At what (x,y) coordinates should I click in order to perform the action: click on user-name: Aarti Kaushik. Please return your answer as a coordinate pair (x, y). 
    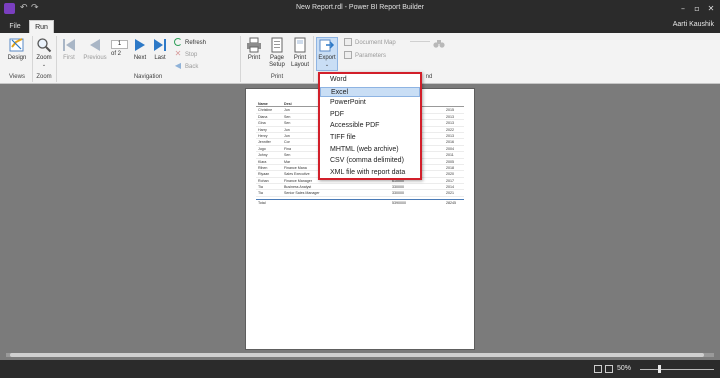
    Looking at the image, I should click on (693, 24).